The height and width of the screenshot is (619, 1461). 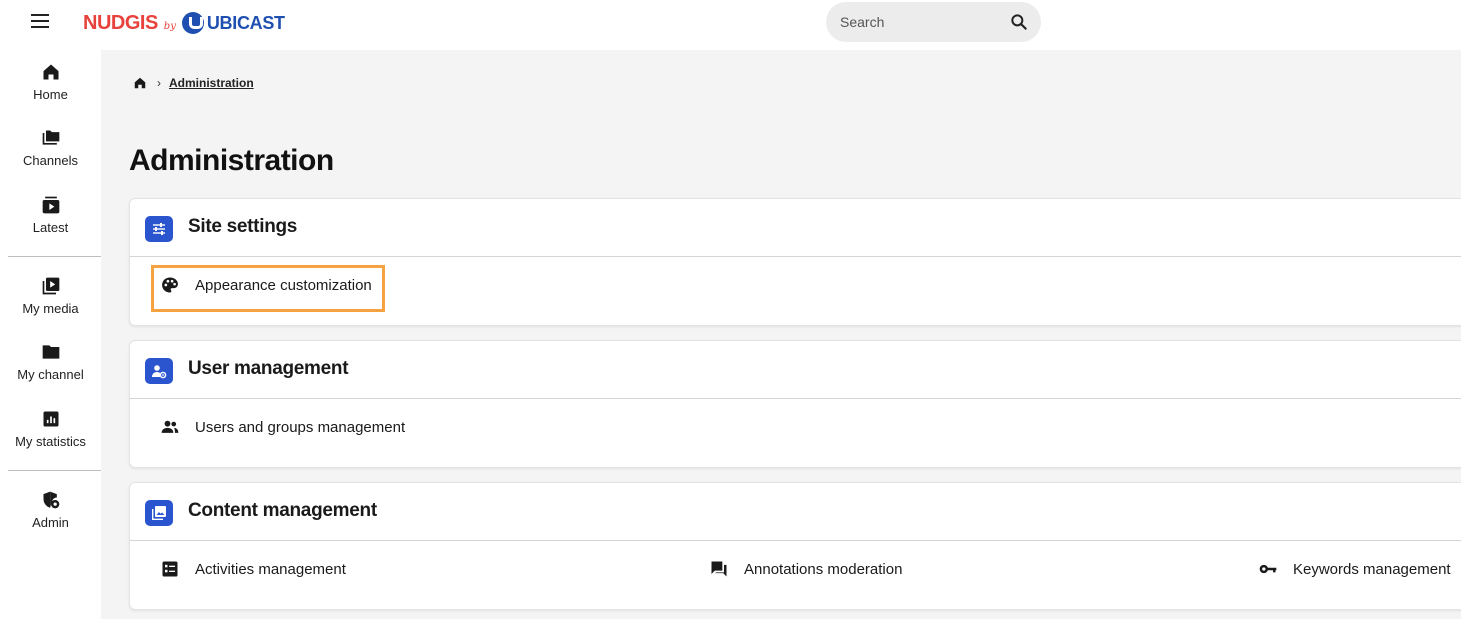 What do you see at coordinates (50, 522) in the screenshot?
I see `sidebar-item-label: Admin` at bounding box center [50, 522].